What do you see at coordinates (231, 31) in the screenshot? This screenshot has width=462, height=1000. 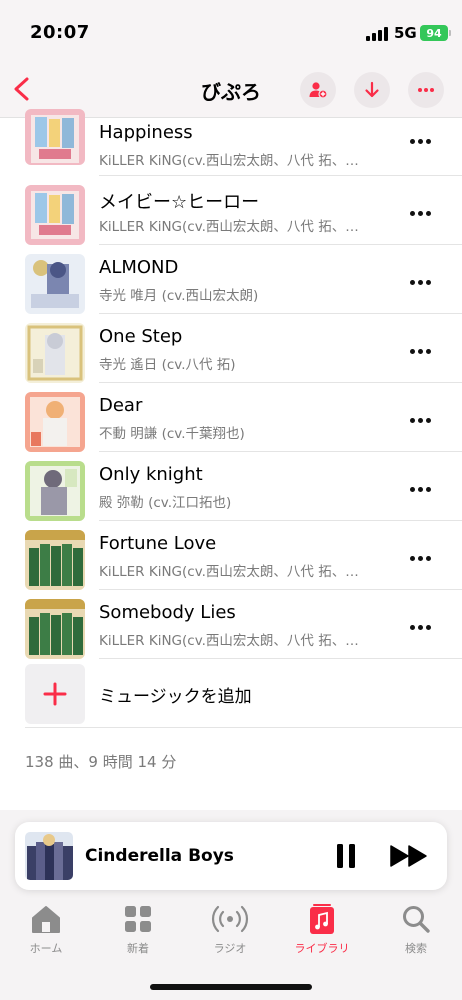 I see `status-bar: 20:07 5G 94` at bounding box center [231, 31].